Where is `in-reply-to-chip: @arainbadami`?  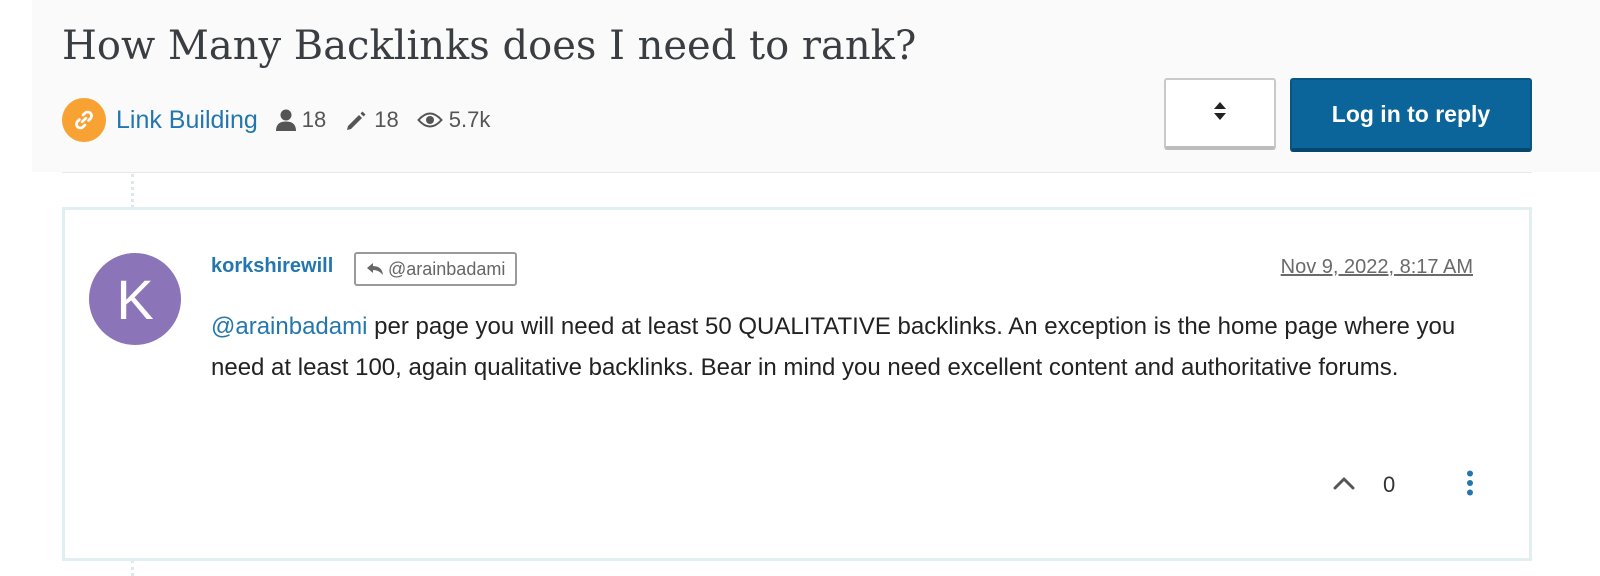 in-reply-to-chip: @arainbadami is located at coordinates (436, 269).